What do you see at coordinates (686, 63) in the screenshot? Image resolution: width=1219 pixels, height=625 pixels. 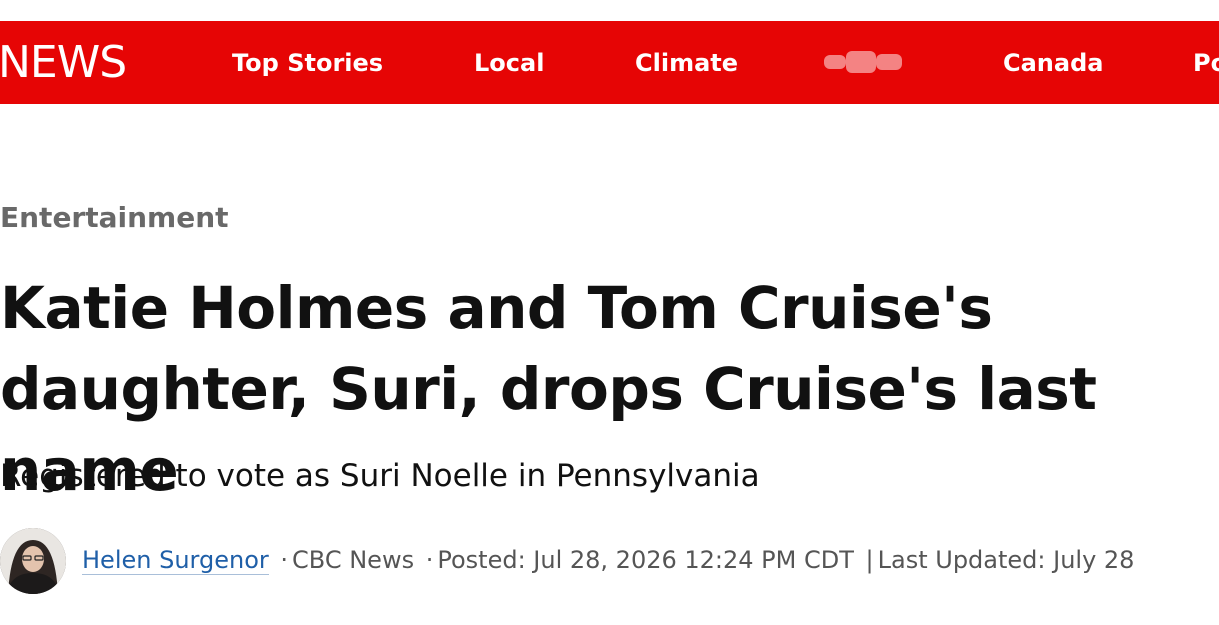 I see `nav-climate: Climate` at bounding box center [686, 63].